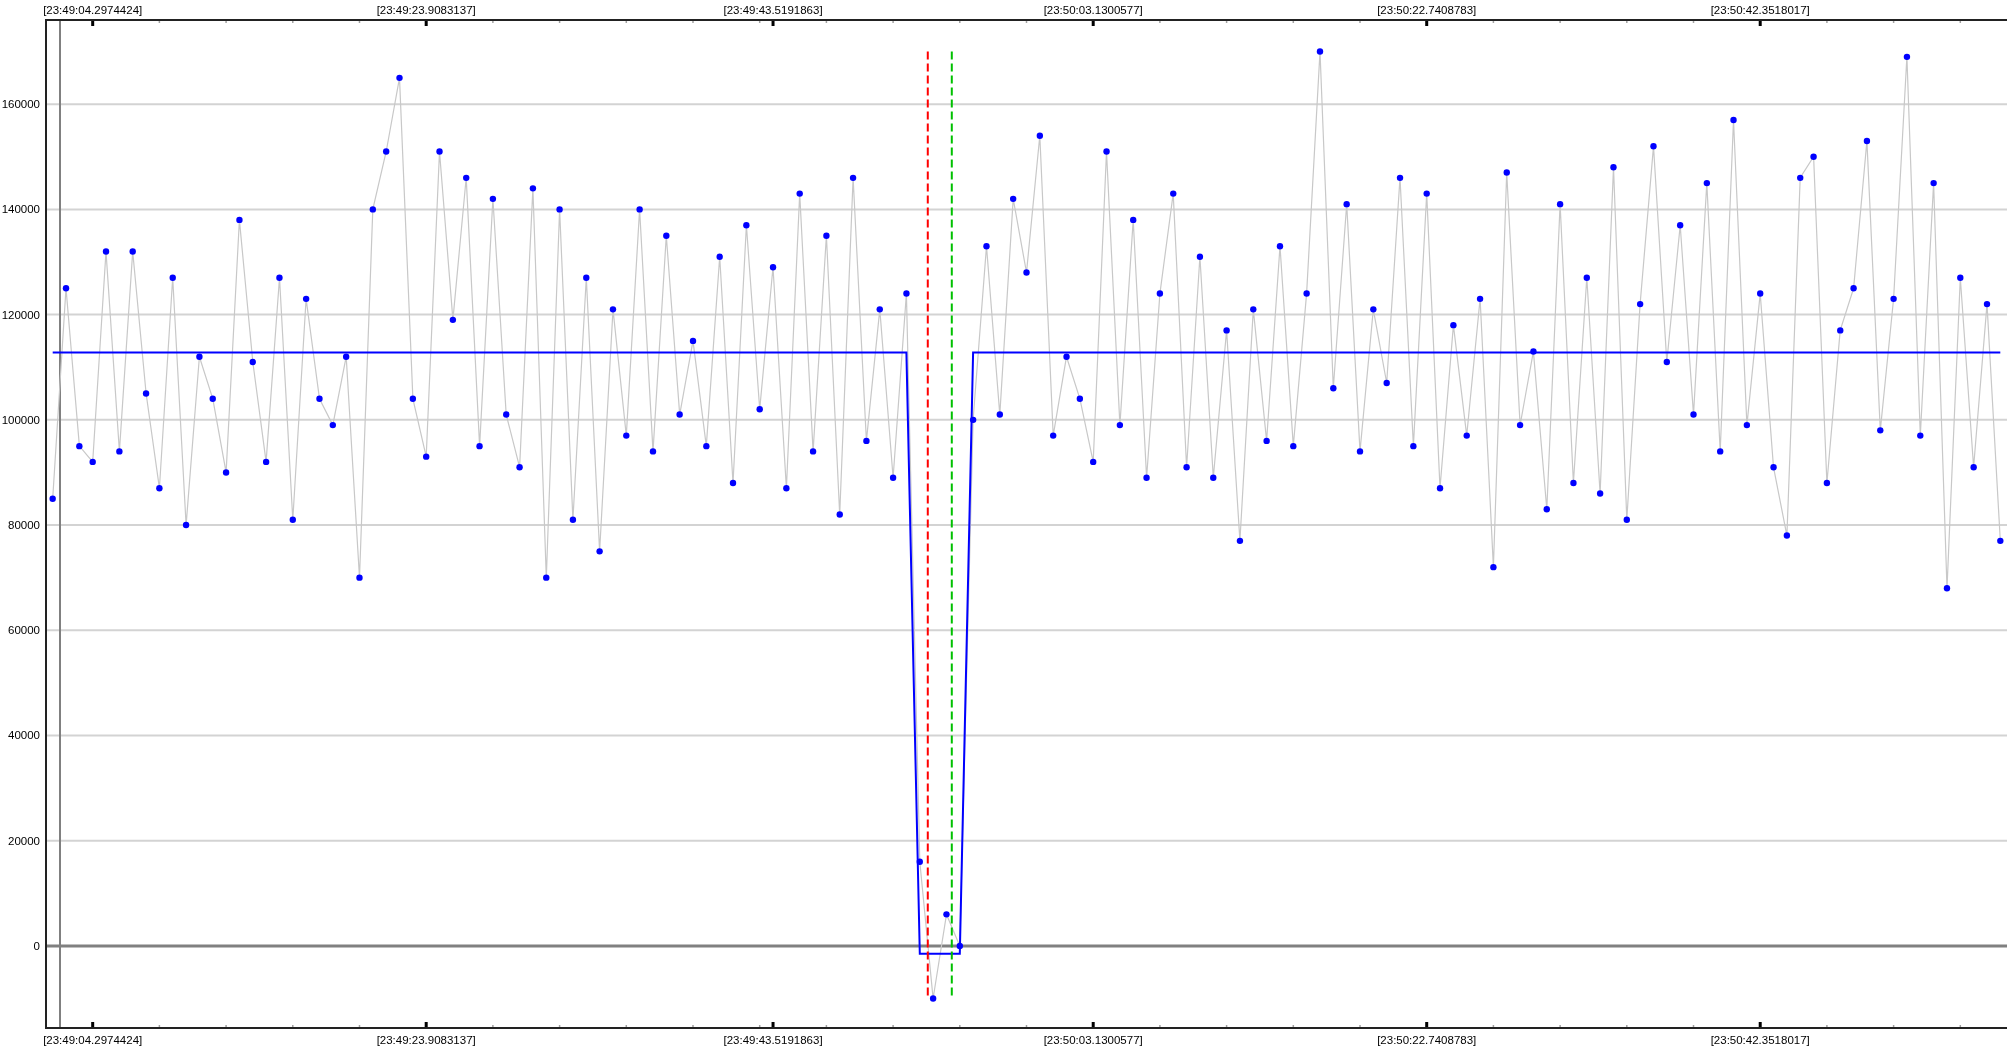 This screenshot has height=1052, width=2007. What do you see at coordinates (773, 1040) in the screenshot?
I see `axis-label: [23:49:43.5191863]` at bounding box center [773, 1040].